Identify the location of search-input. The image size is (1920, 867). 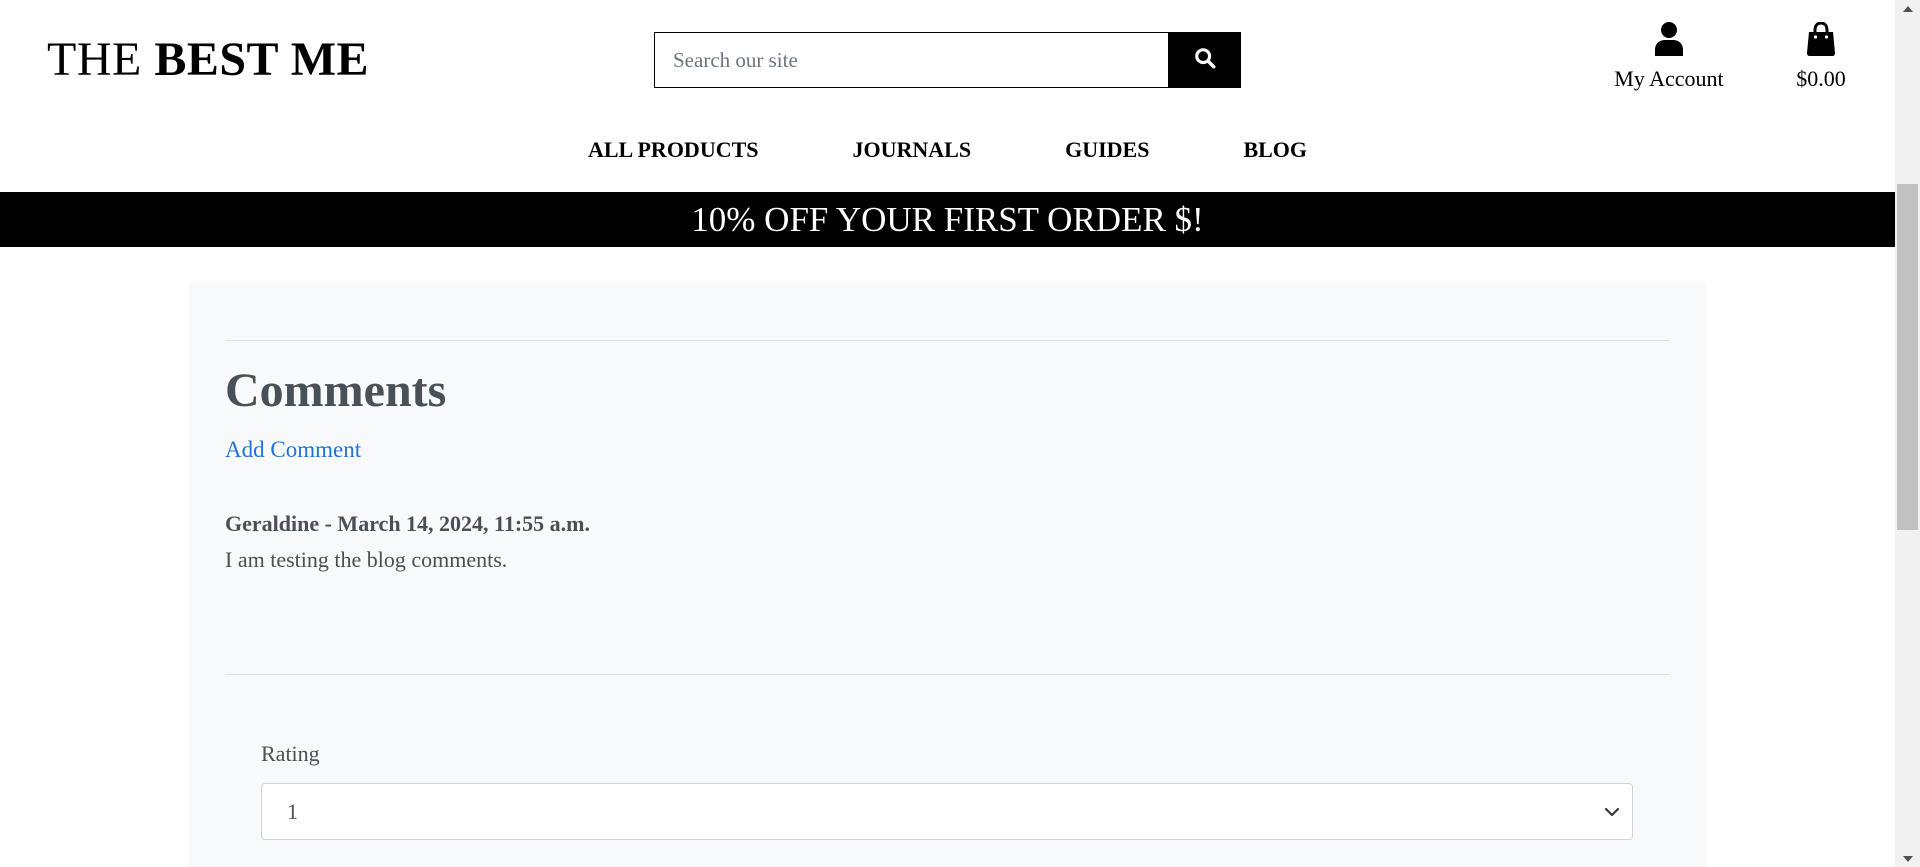
(911, 60).